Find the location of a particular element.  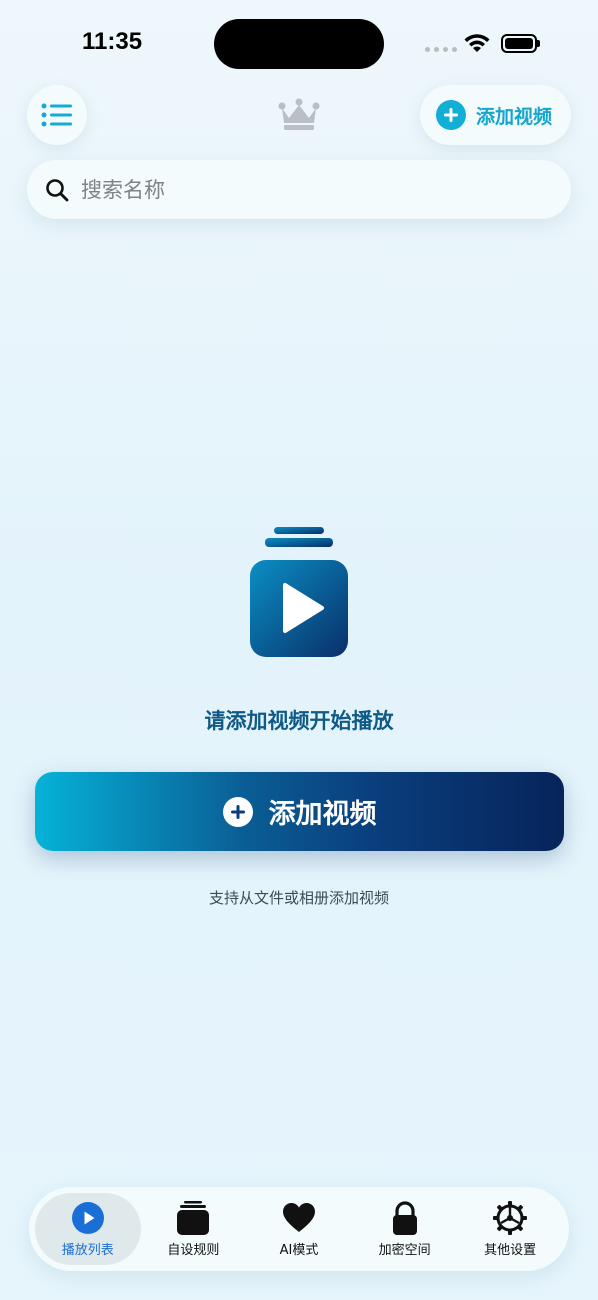

tab-custom-rules: 自设规则 is located at coordinates (194, 1229).